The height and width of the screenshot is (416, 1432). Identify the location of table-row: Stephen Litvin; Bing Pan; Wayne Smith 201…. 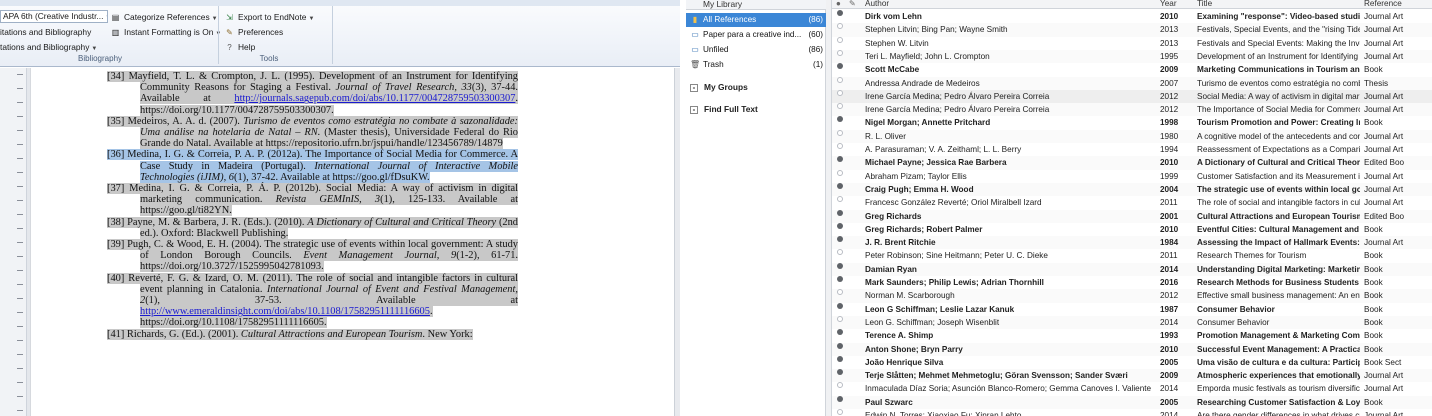
(1132, 30).